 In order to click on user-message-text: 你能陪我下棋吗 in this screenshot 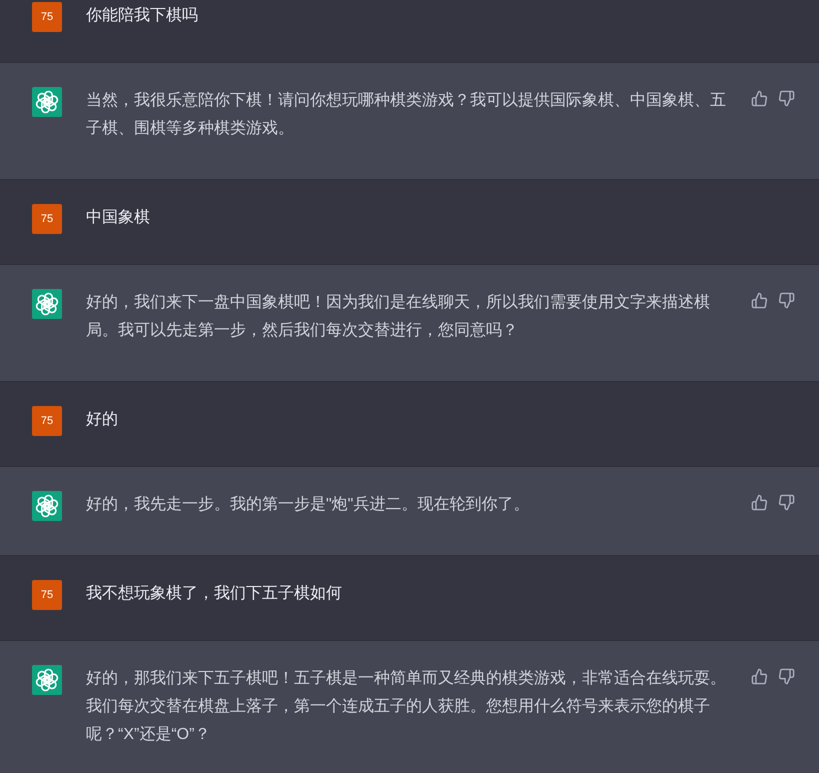, I will do `click(142, 16)`.